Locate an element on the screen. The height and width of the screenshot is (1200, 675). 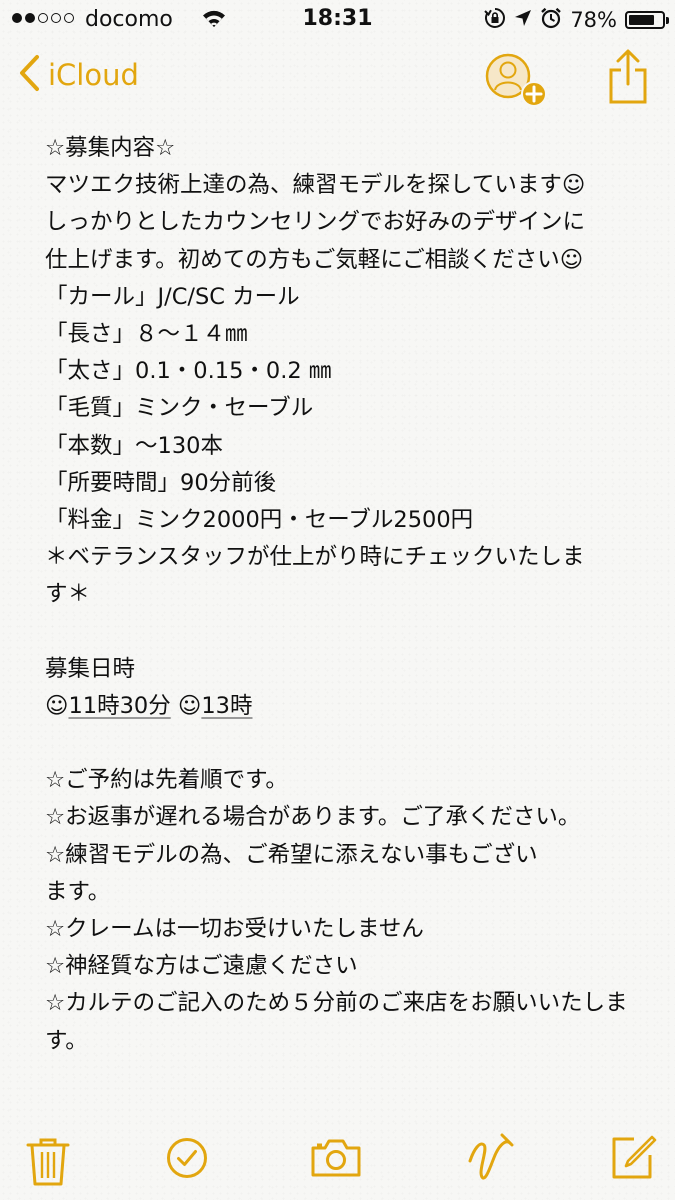
note-line: しっかりとしたカウンセリングでお好みのデザインに is located at coordinates (315, 222).